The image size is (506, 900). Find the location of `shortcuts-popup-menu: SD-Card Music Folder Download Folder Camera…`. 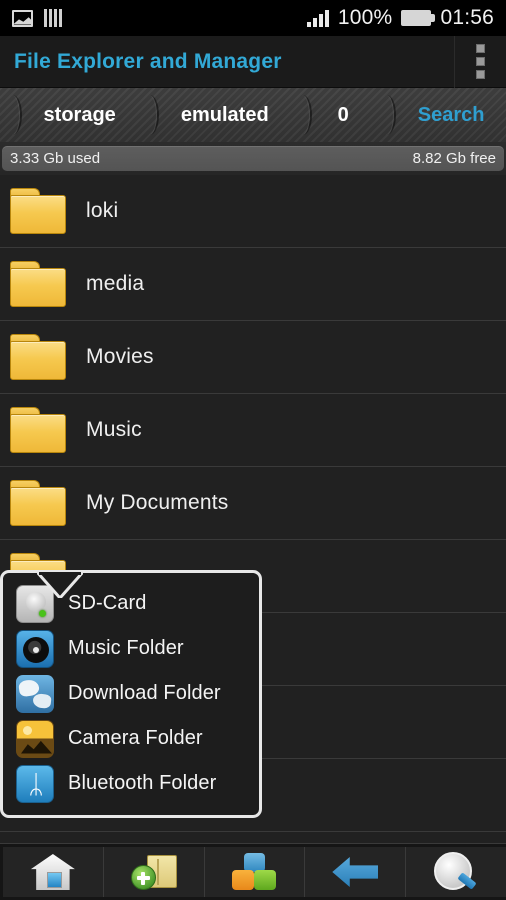

shortcuts-popup-menu: SD-Card Music Folder Download Folder Camera… is located at coordinates (131, 694).